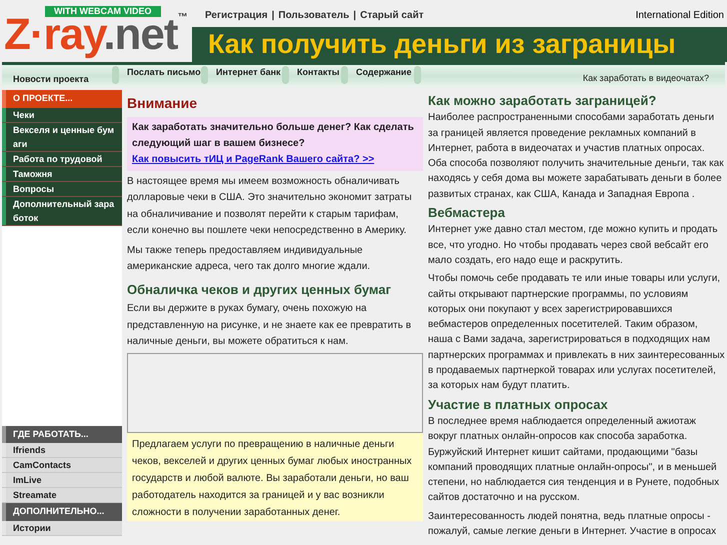 Image resolution: width=727 pixels, height=545 pixels. Describe the element at coordinates (574, 460) in the screenshot. I see `paragraph: В последнее время наблюдается определенный ажиотаж вокруг платных онлайн-опросов как способа заработка. Буржуйский Интернет кишит сайтами, продающими "базы компаний проводящих платные онлайн-опросы", и в меньшей степени, но наблюдается сия тенденция и в Рунете, подобных сайтов достаточно и на русском.` at that location.